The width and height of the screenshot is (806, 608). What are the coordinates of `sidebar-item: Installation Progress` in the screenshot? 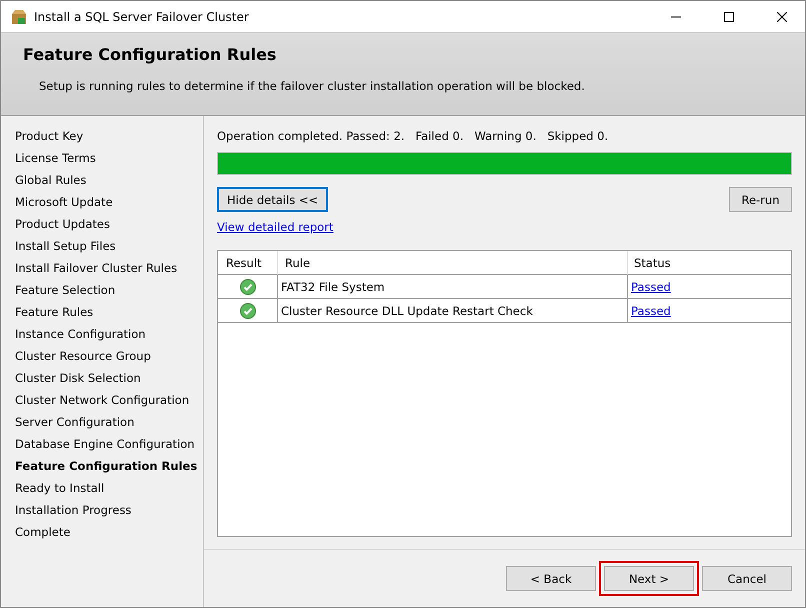 It's located at (109, 514).